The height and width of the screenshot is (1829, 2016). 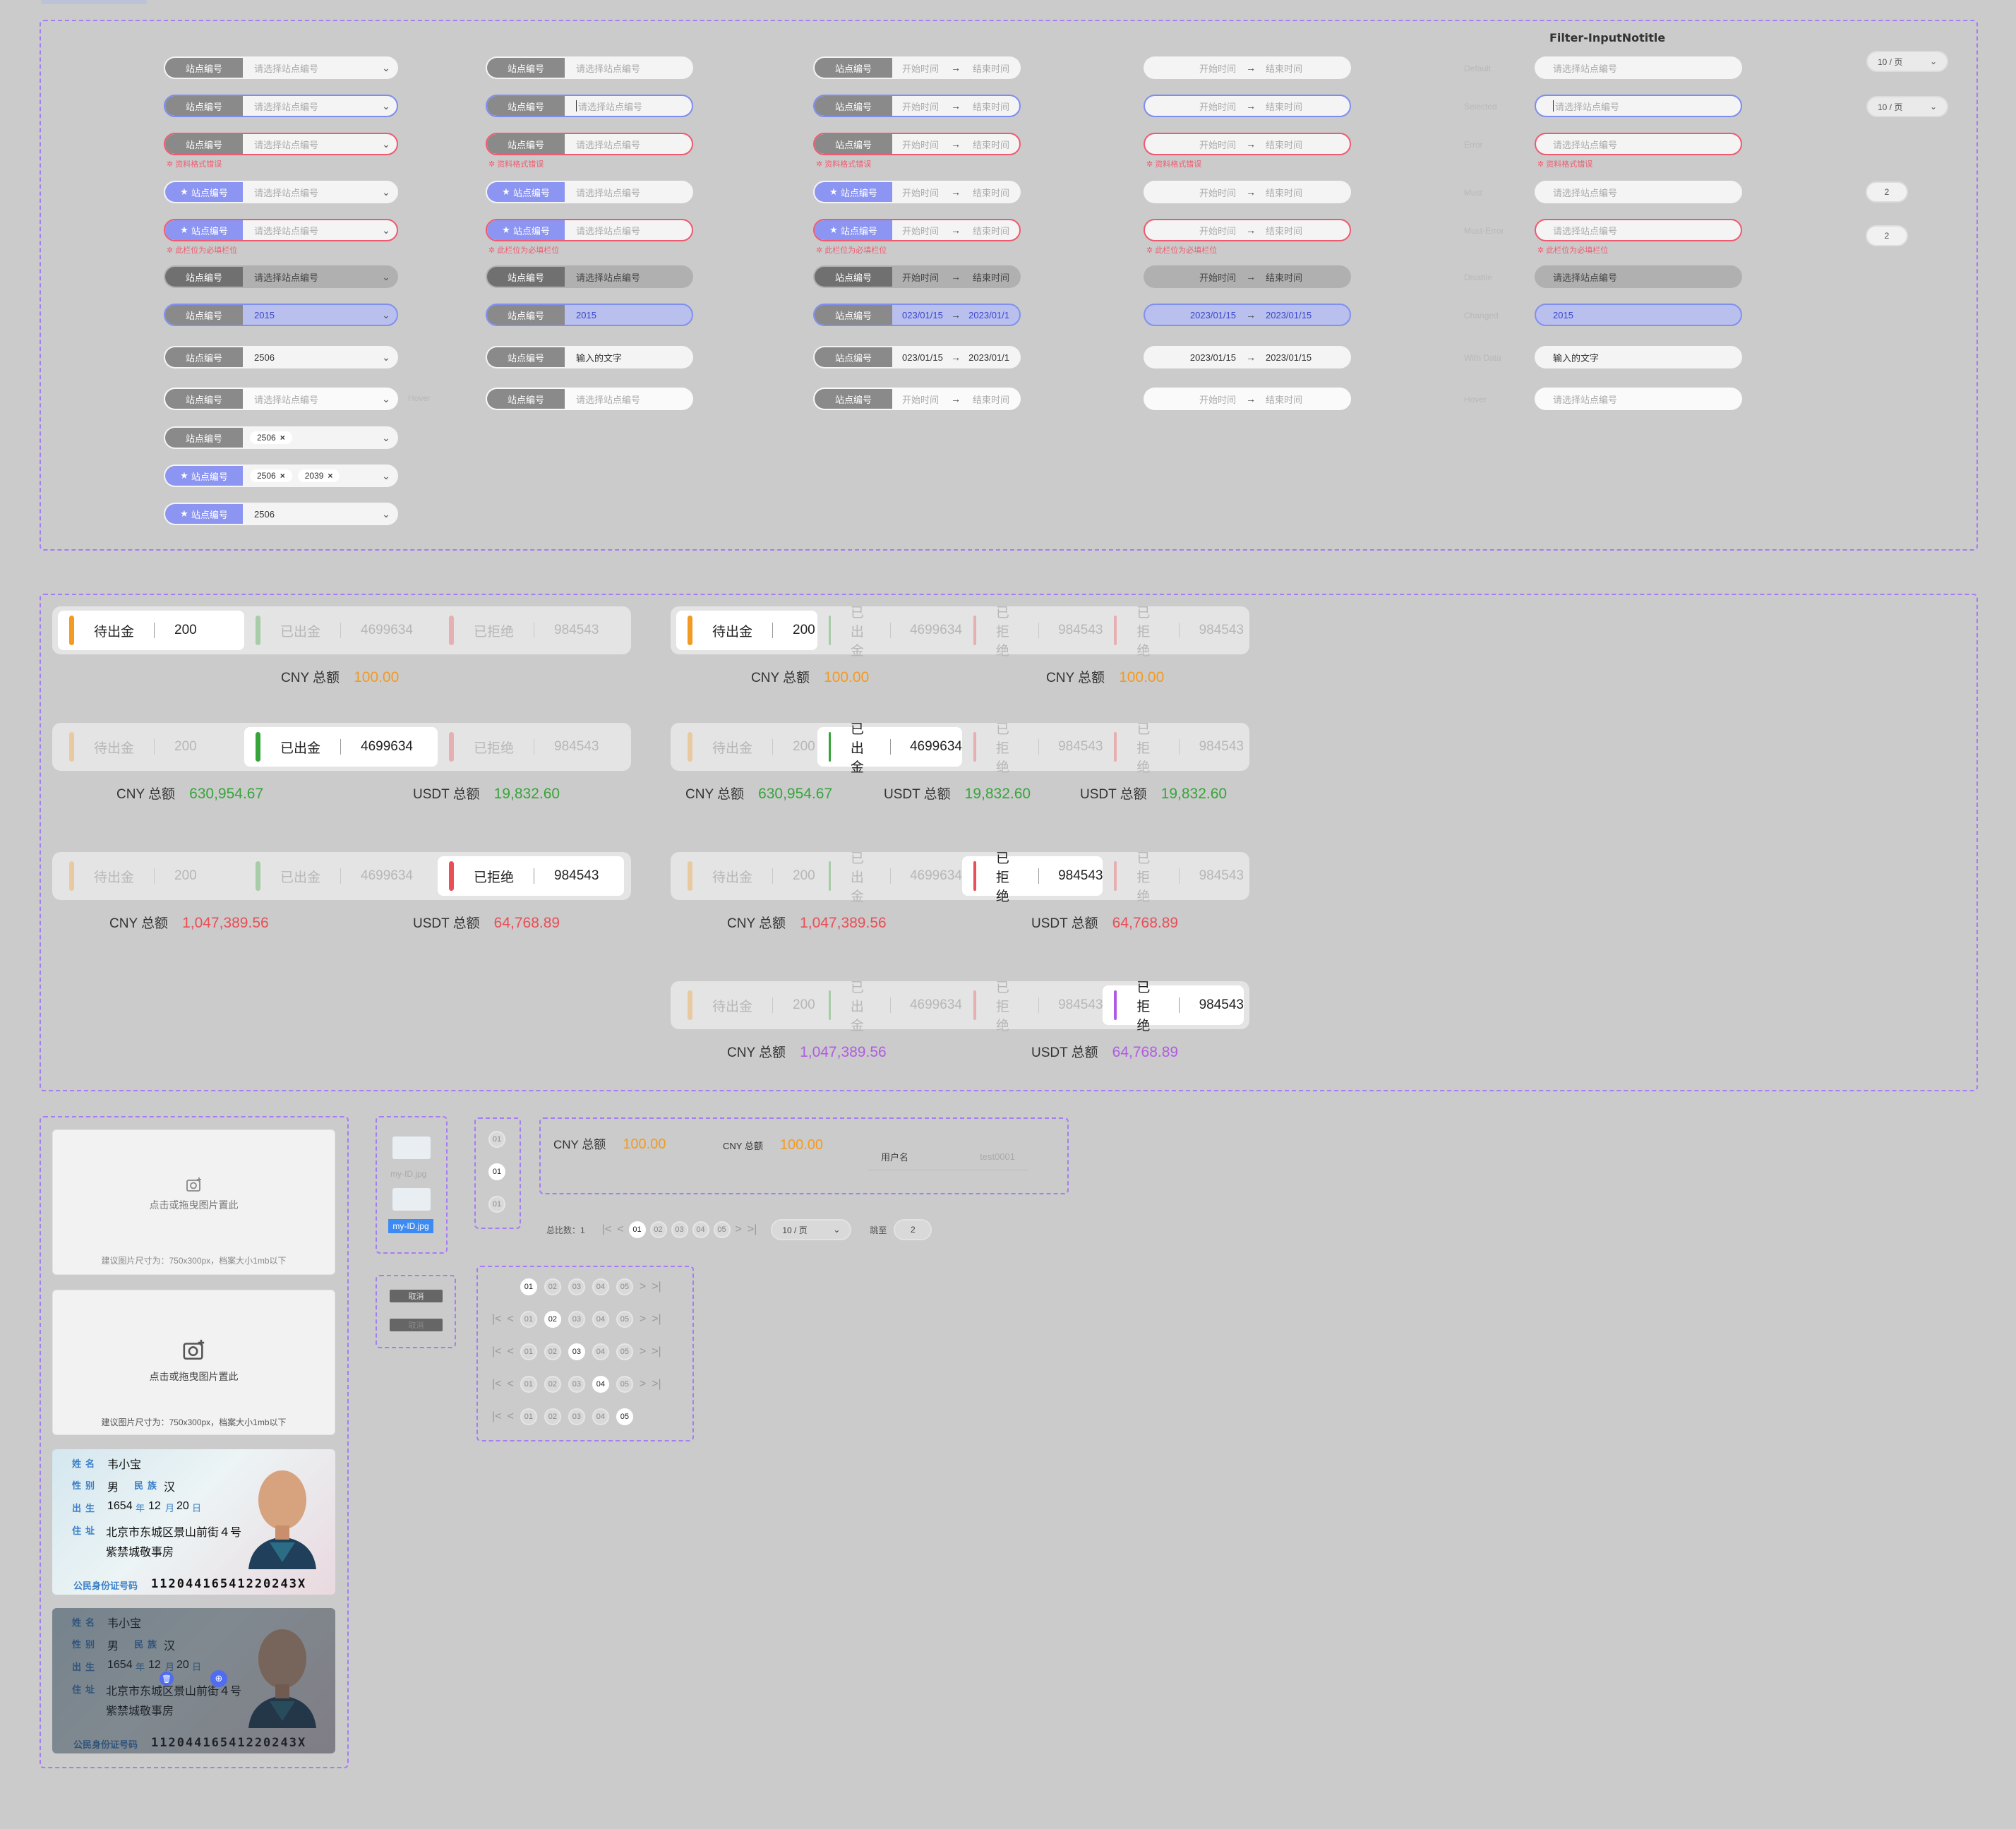 I want to click on jump-input: 2, so click(x=913, y=1229).